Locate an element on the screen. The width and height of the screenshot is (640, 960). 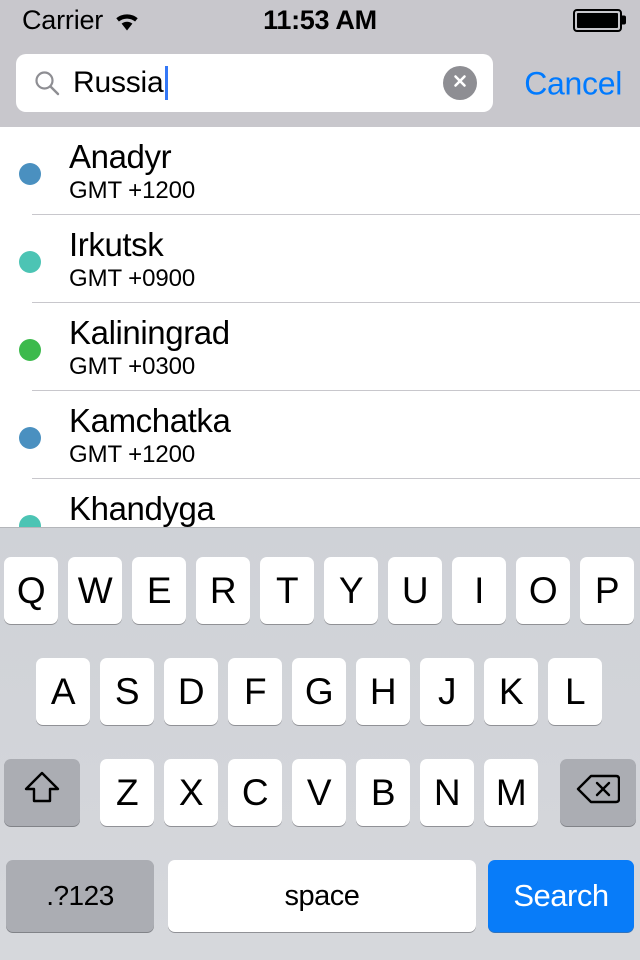
timezone-name: Kaliningrad is located at coordinates (149, 332).